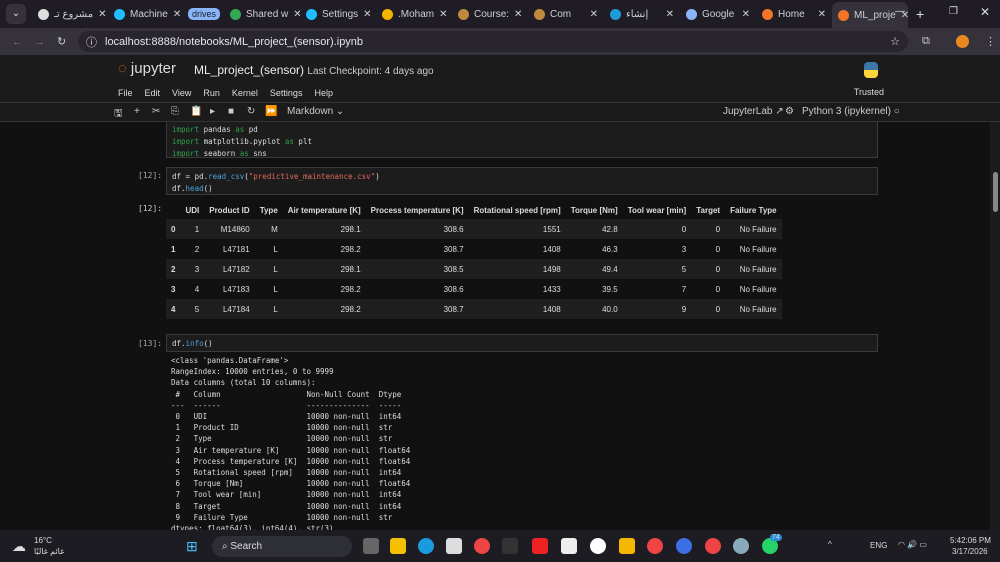 This screenshot has width=1000, height=562. Describe the element at coordinates (286, 93) in the screenshot. I see `menu-settings: Settings` at that location.